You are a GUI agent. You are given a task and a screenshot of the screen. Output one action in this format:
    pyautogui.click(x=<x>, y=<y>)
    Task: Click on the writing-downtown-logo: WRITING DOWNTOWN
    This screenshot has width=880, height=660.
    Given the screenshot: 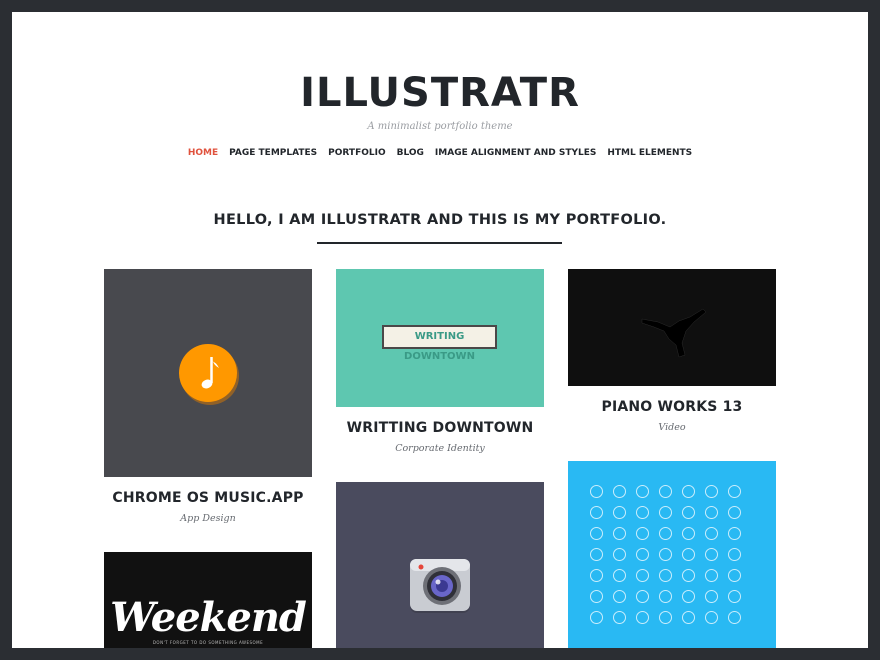 What is the action you would take?
    pyautogui.click(x=439, y=343)
    